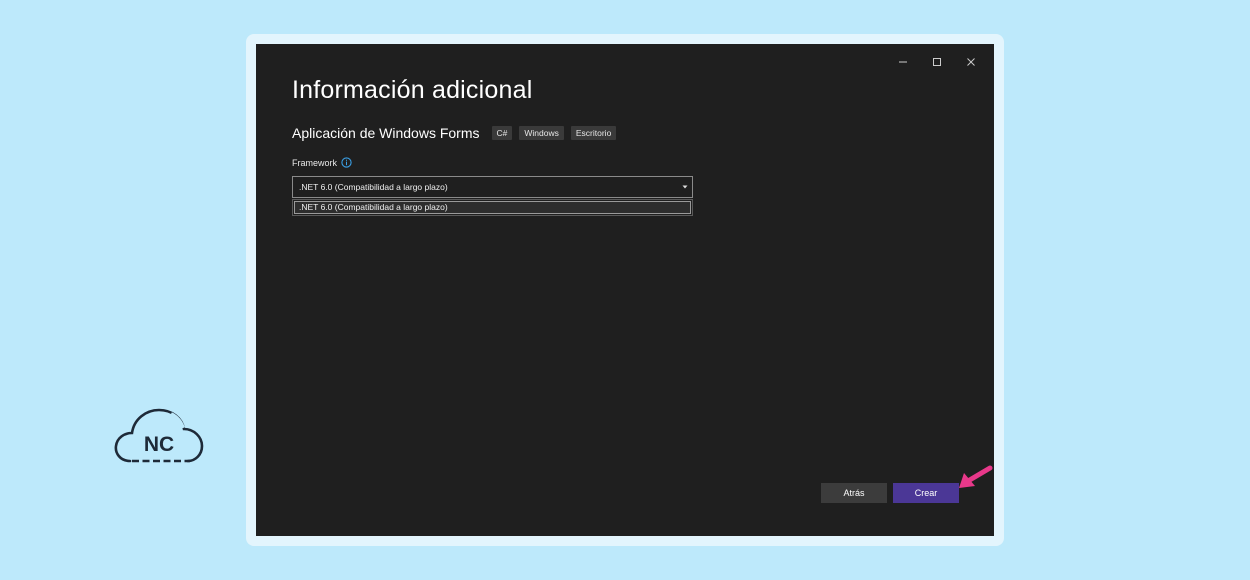  What do you see at coordinates (685, 187) in the screenshot?
I see `chevron-down-icon` at bounding box center [685, 187].